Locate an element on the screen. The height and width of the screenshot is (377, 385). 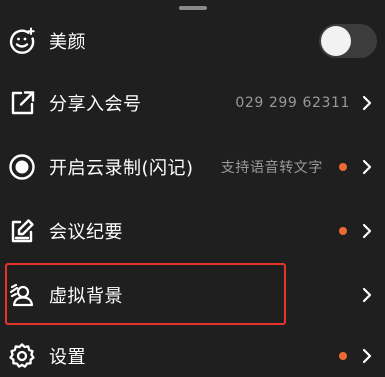
menu-item-cloud-record: 开启云录制(闪记) 支持语音转文字 is located at coordinates (192, 167).